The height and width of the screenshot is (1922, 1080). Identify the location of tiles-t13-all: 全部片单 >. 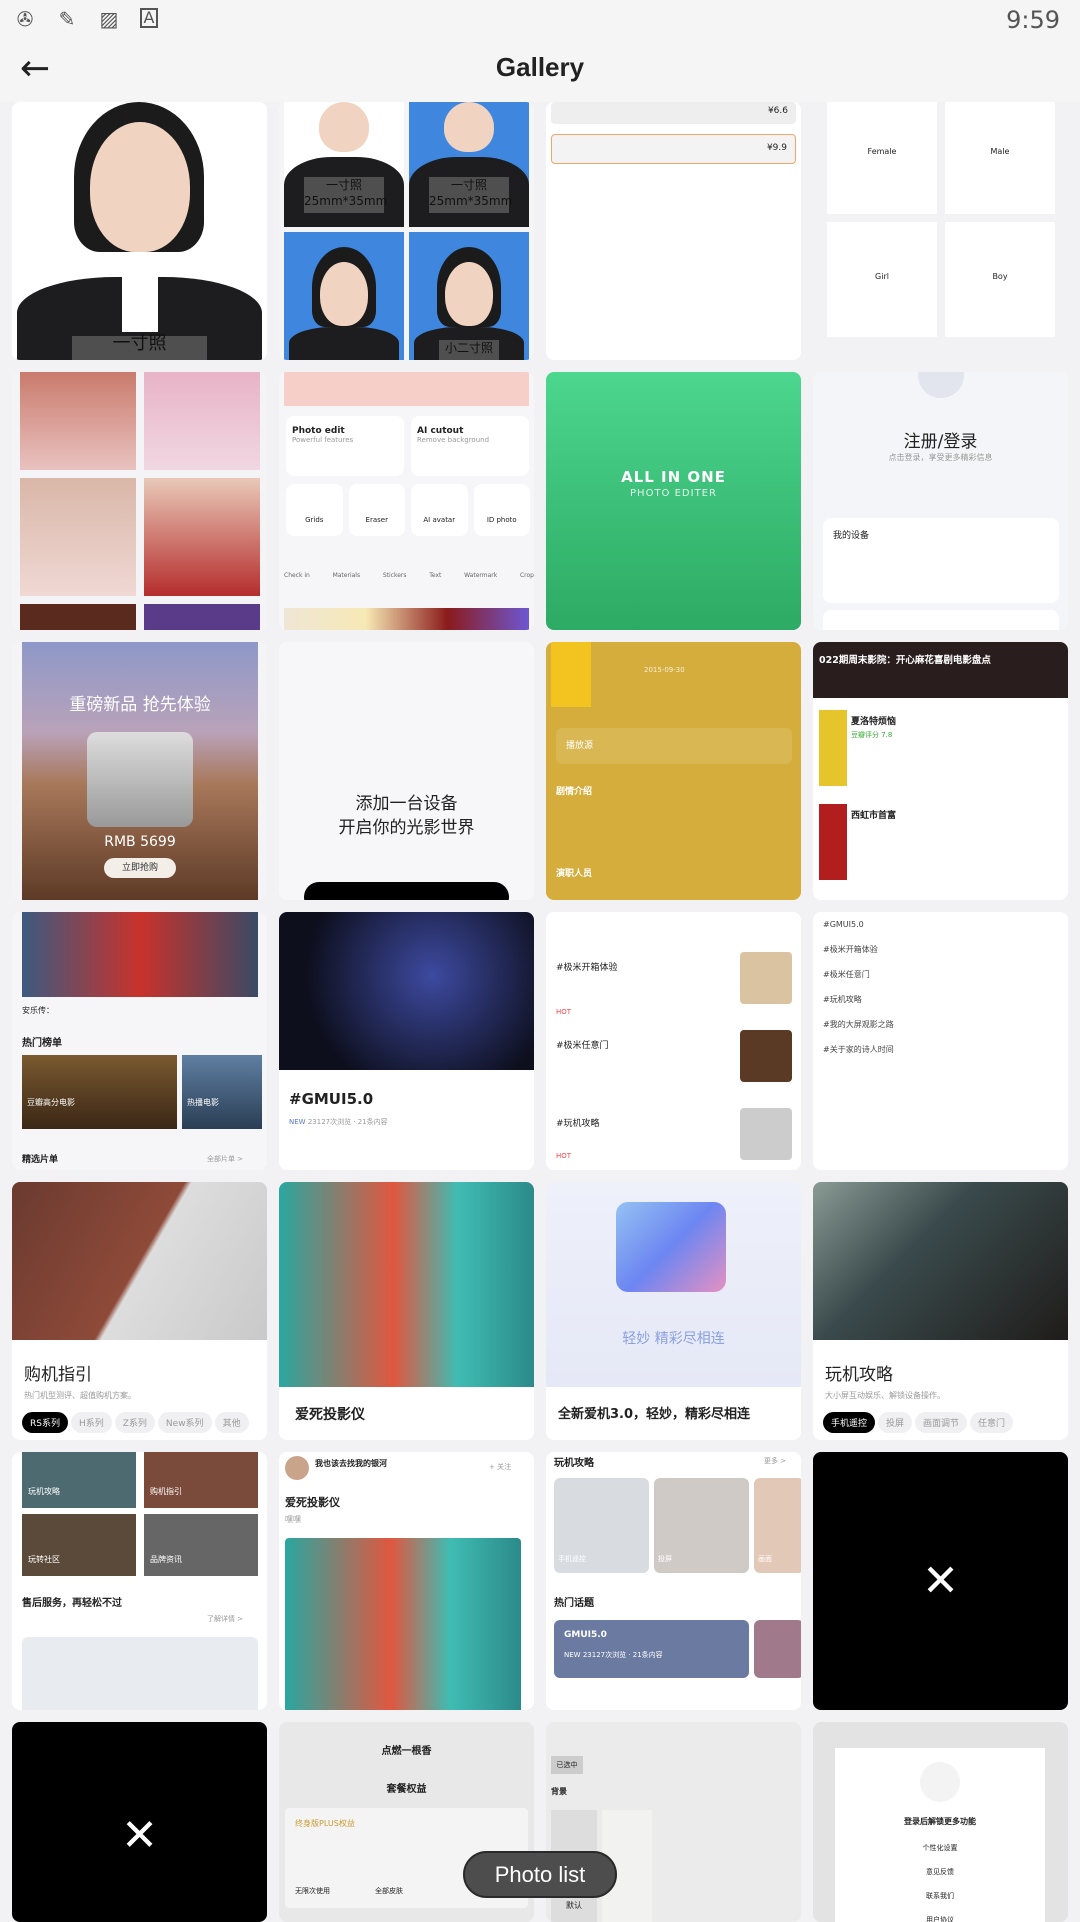
(225, 1159).